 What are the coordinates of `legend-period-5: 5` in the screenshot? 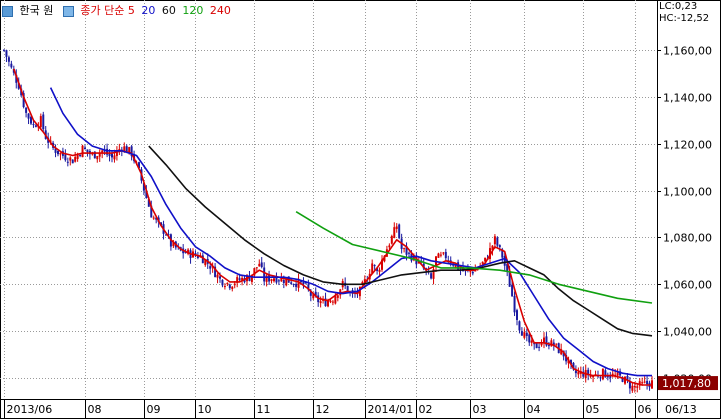 It's located at (131, 10).